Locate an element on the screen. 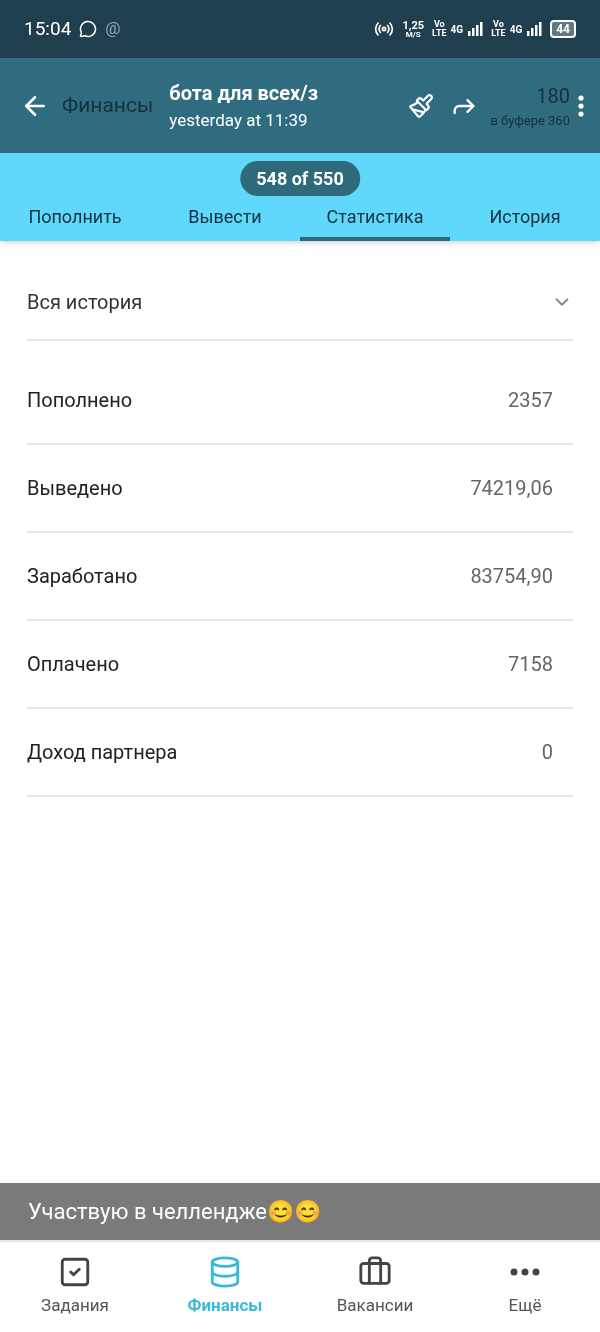  stat-label: Оплачено is located at coordinates (73, 664).